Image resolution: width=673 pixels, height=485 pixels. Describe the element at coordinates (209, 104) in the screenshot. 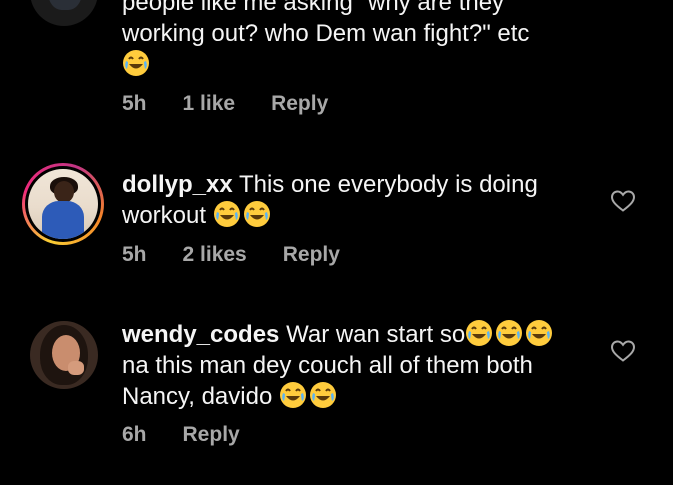

I see `likes-count: 1 like` at that location.